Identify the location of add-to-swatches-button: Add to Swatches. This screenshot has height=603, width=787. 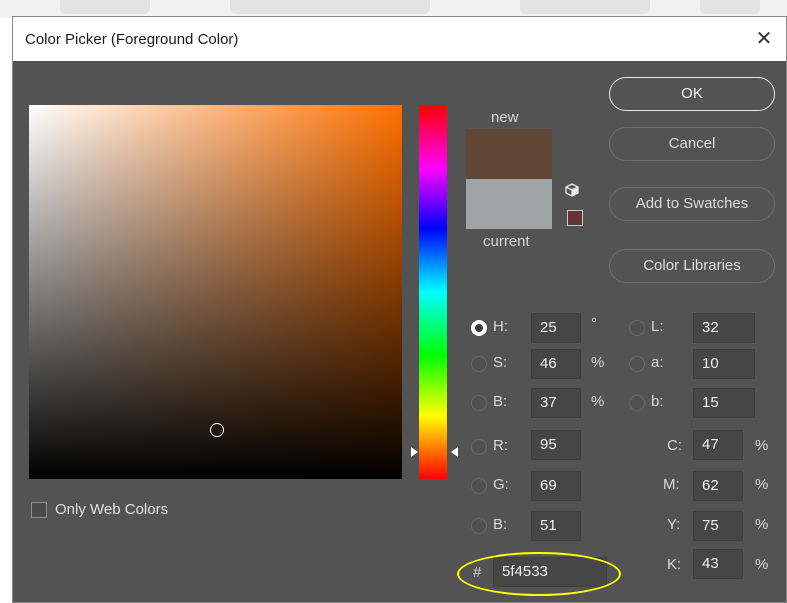
(692, 204).